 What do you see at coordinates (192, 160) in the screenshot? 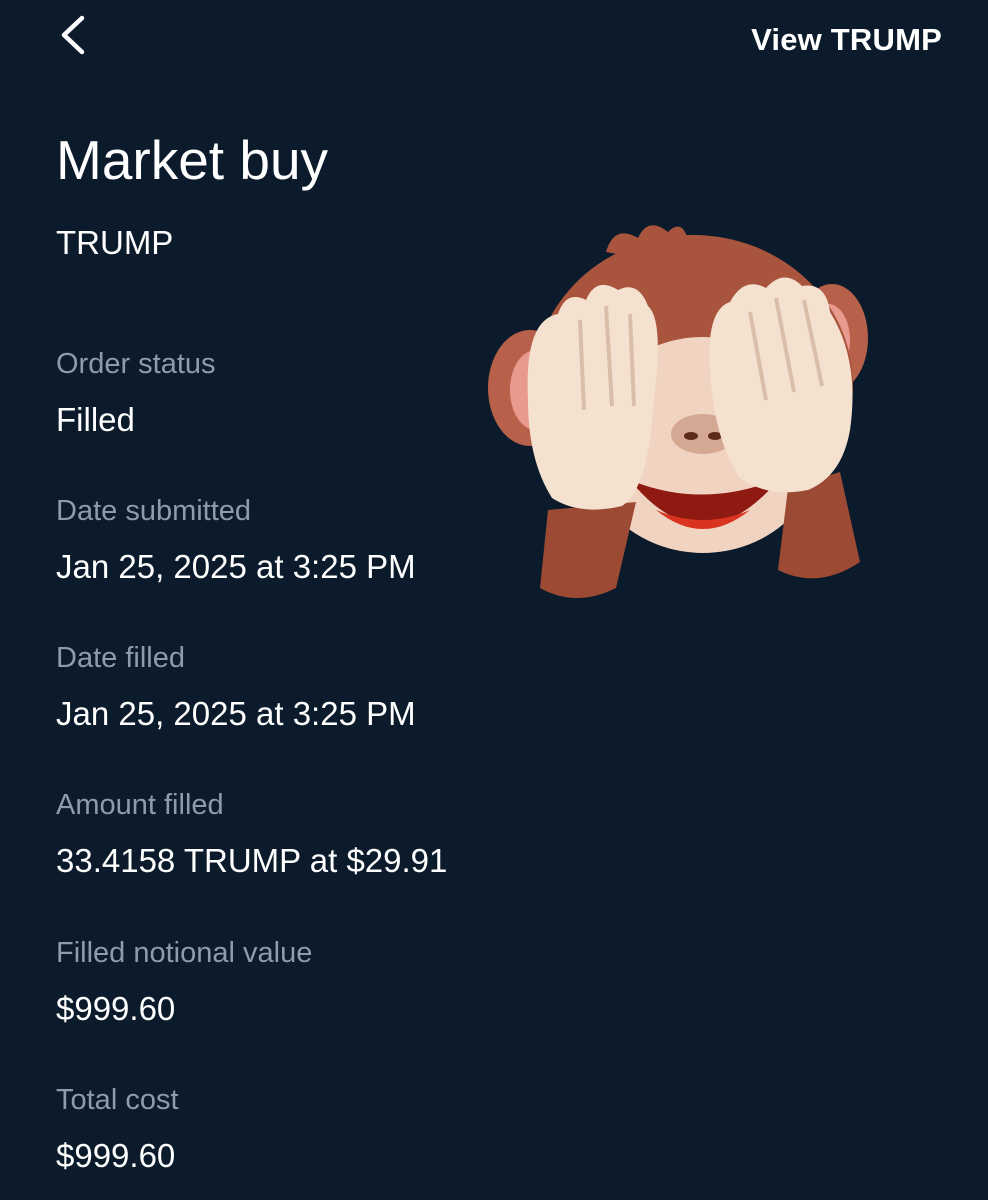
I see `page-title: Market buy` at bounding box center [192, 160].